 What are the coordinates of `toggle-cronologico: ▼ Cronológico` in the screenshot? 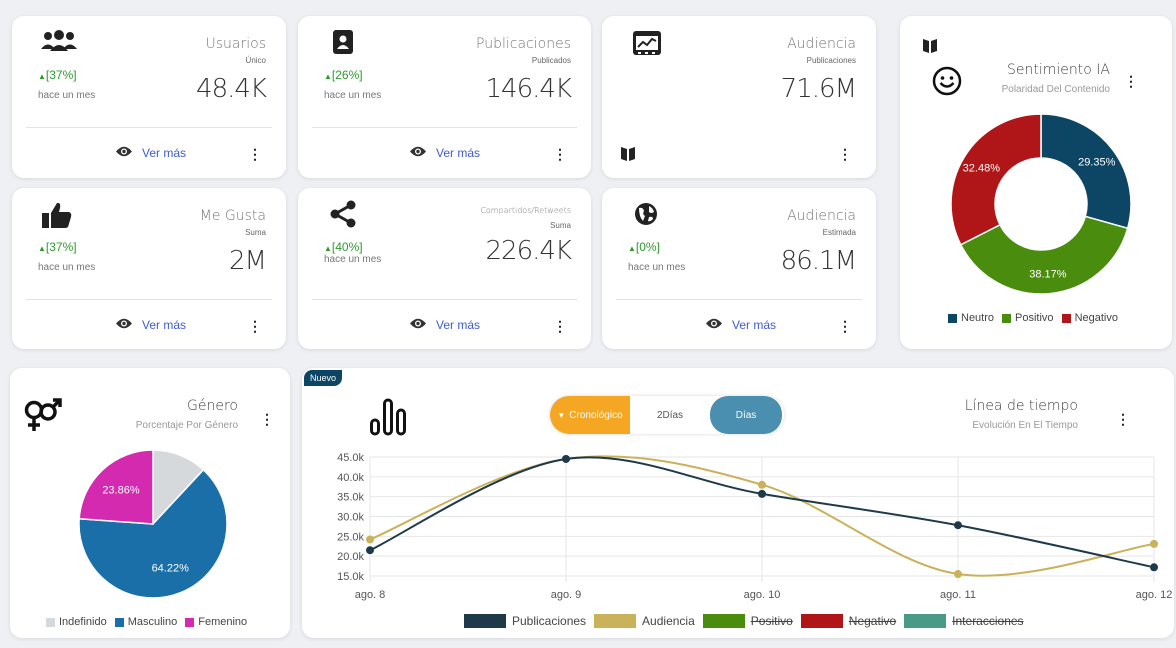 It's located at (590, 415).